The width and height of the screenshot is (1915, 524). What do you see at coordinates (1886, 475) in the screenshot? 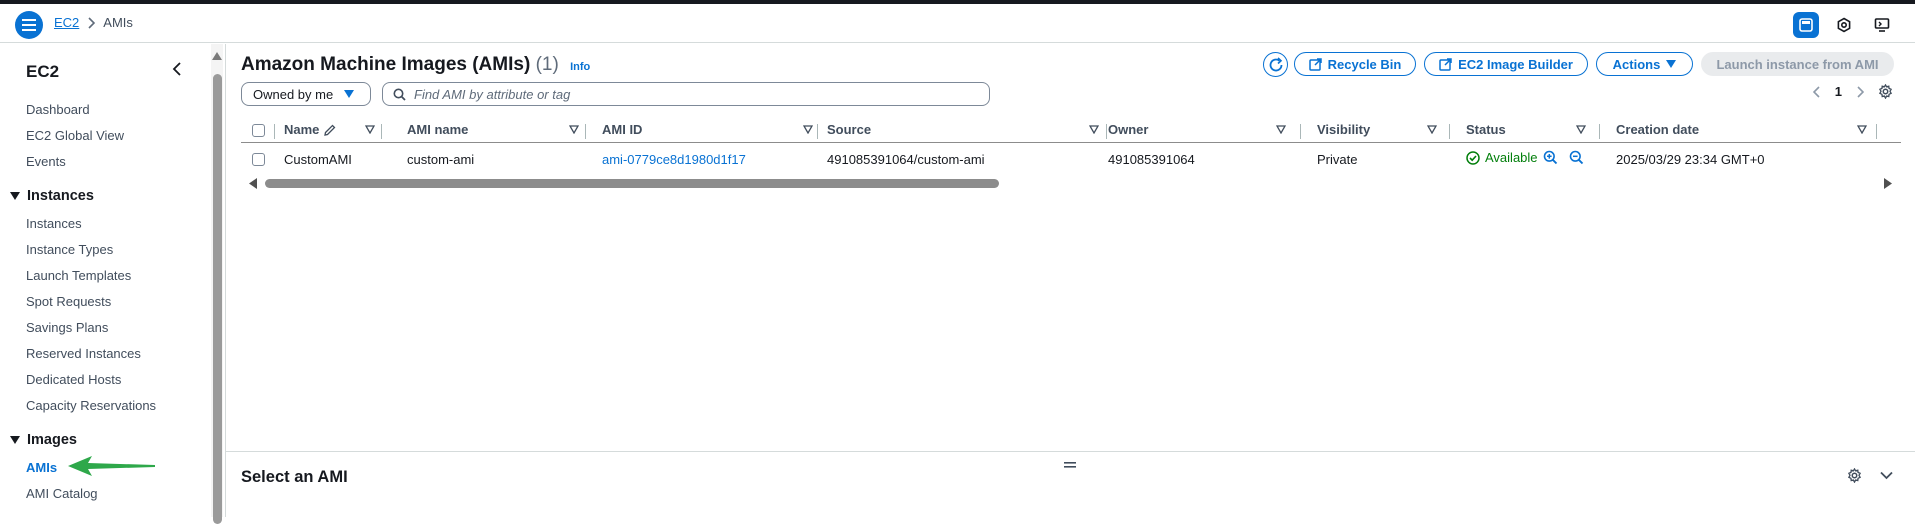
I see `chevron-down-icon` at bounding box center [1886, 475].